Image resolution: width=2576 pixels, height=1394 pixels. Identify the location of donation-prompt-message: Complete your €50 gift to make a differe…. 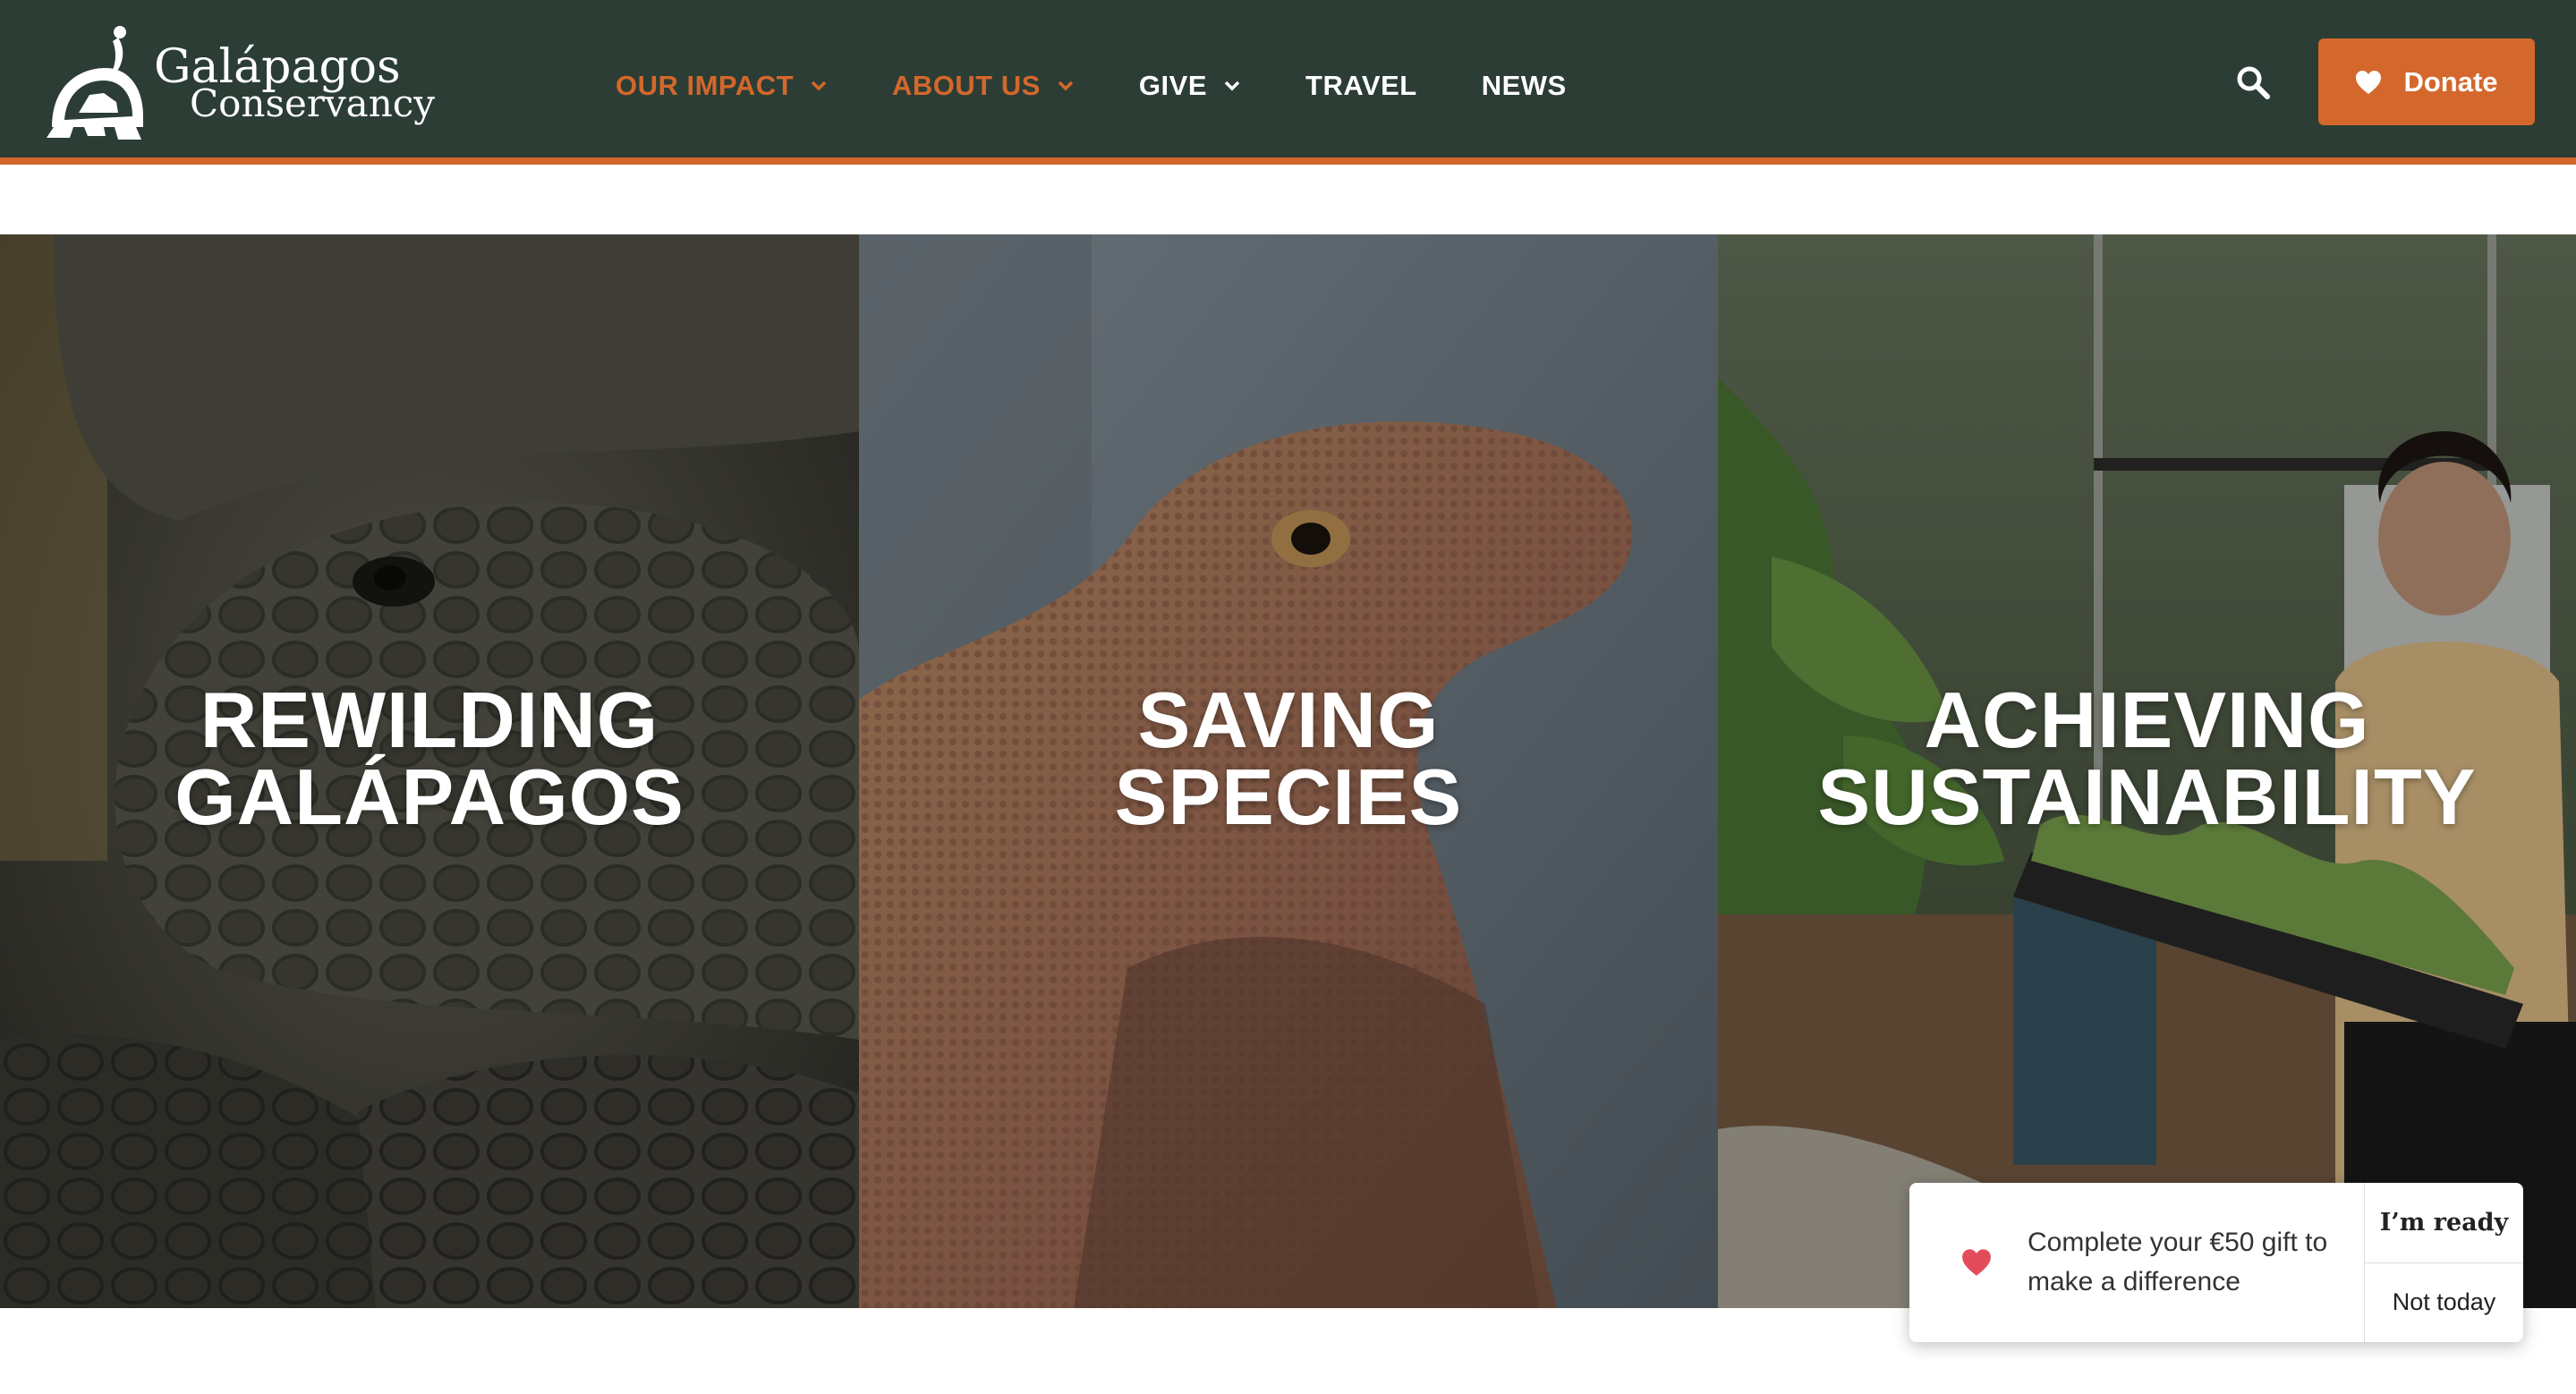
(2136, 1262).